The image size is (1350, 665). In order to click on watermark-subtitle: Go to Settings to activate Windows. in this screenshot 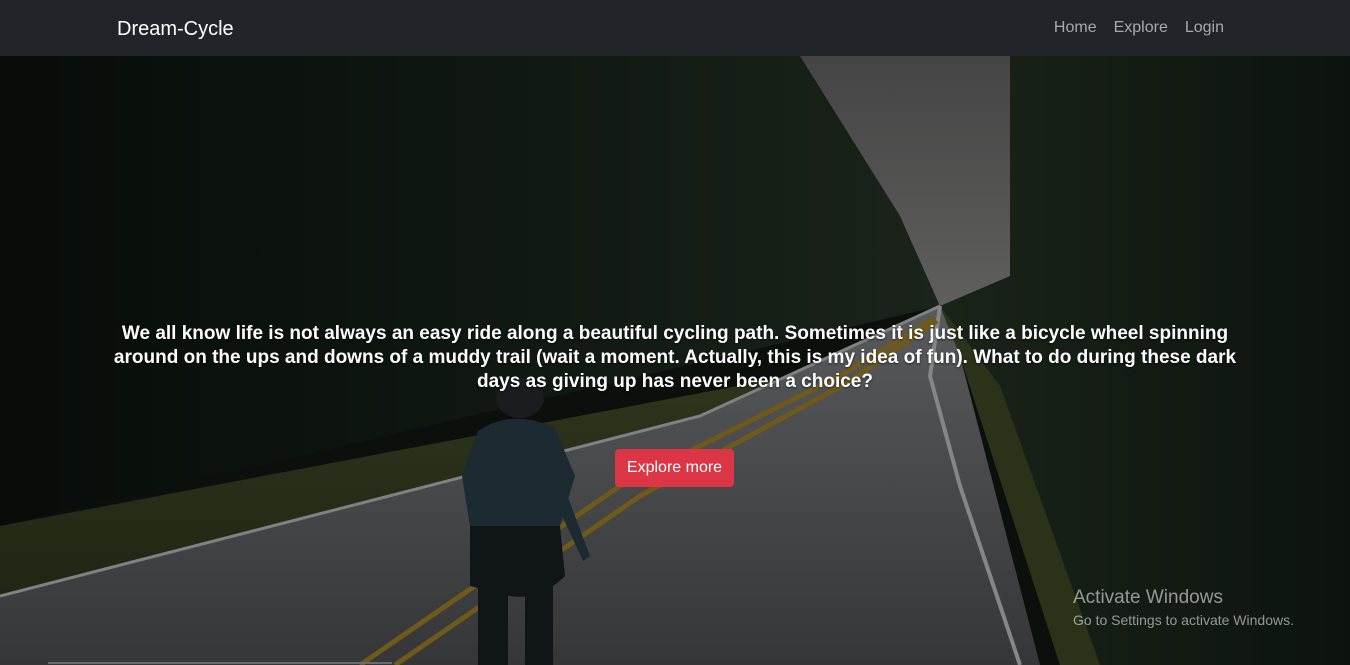, I will do `click(1183, 620)`.